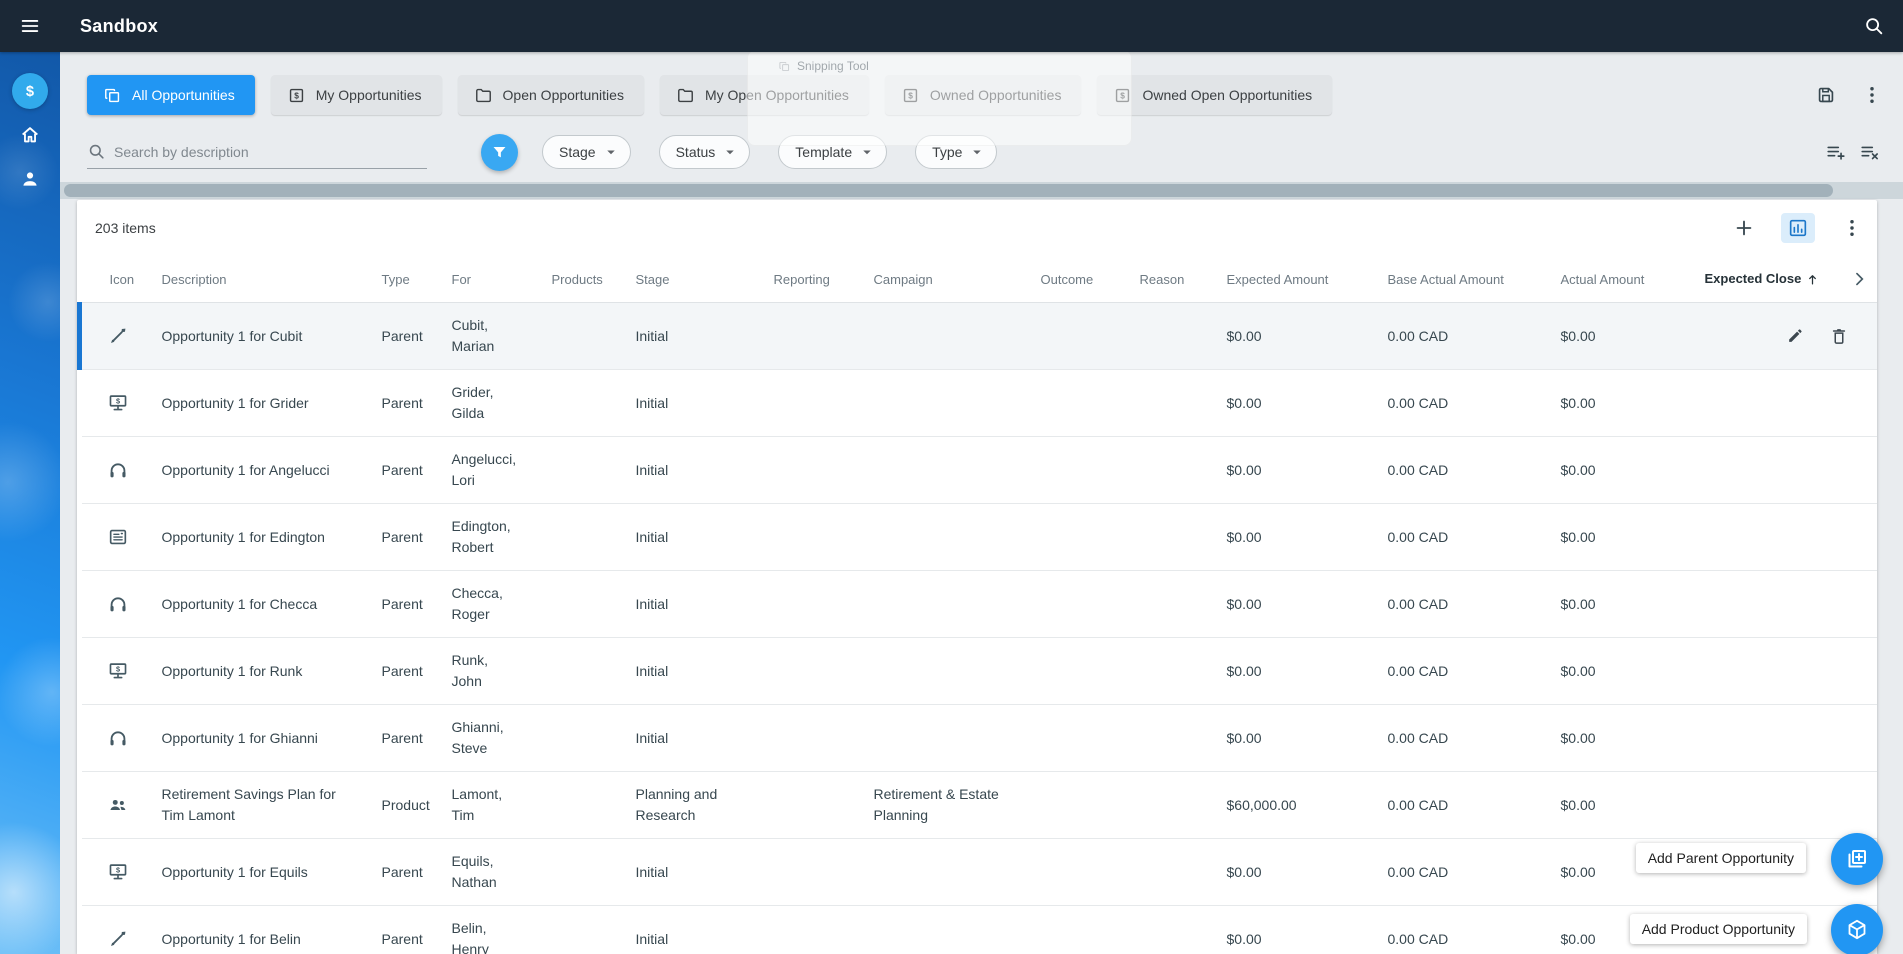  Describe the element at coordinates (112, 280) in the screenshot. I see `column-header-icon: Icon` at that location.